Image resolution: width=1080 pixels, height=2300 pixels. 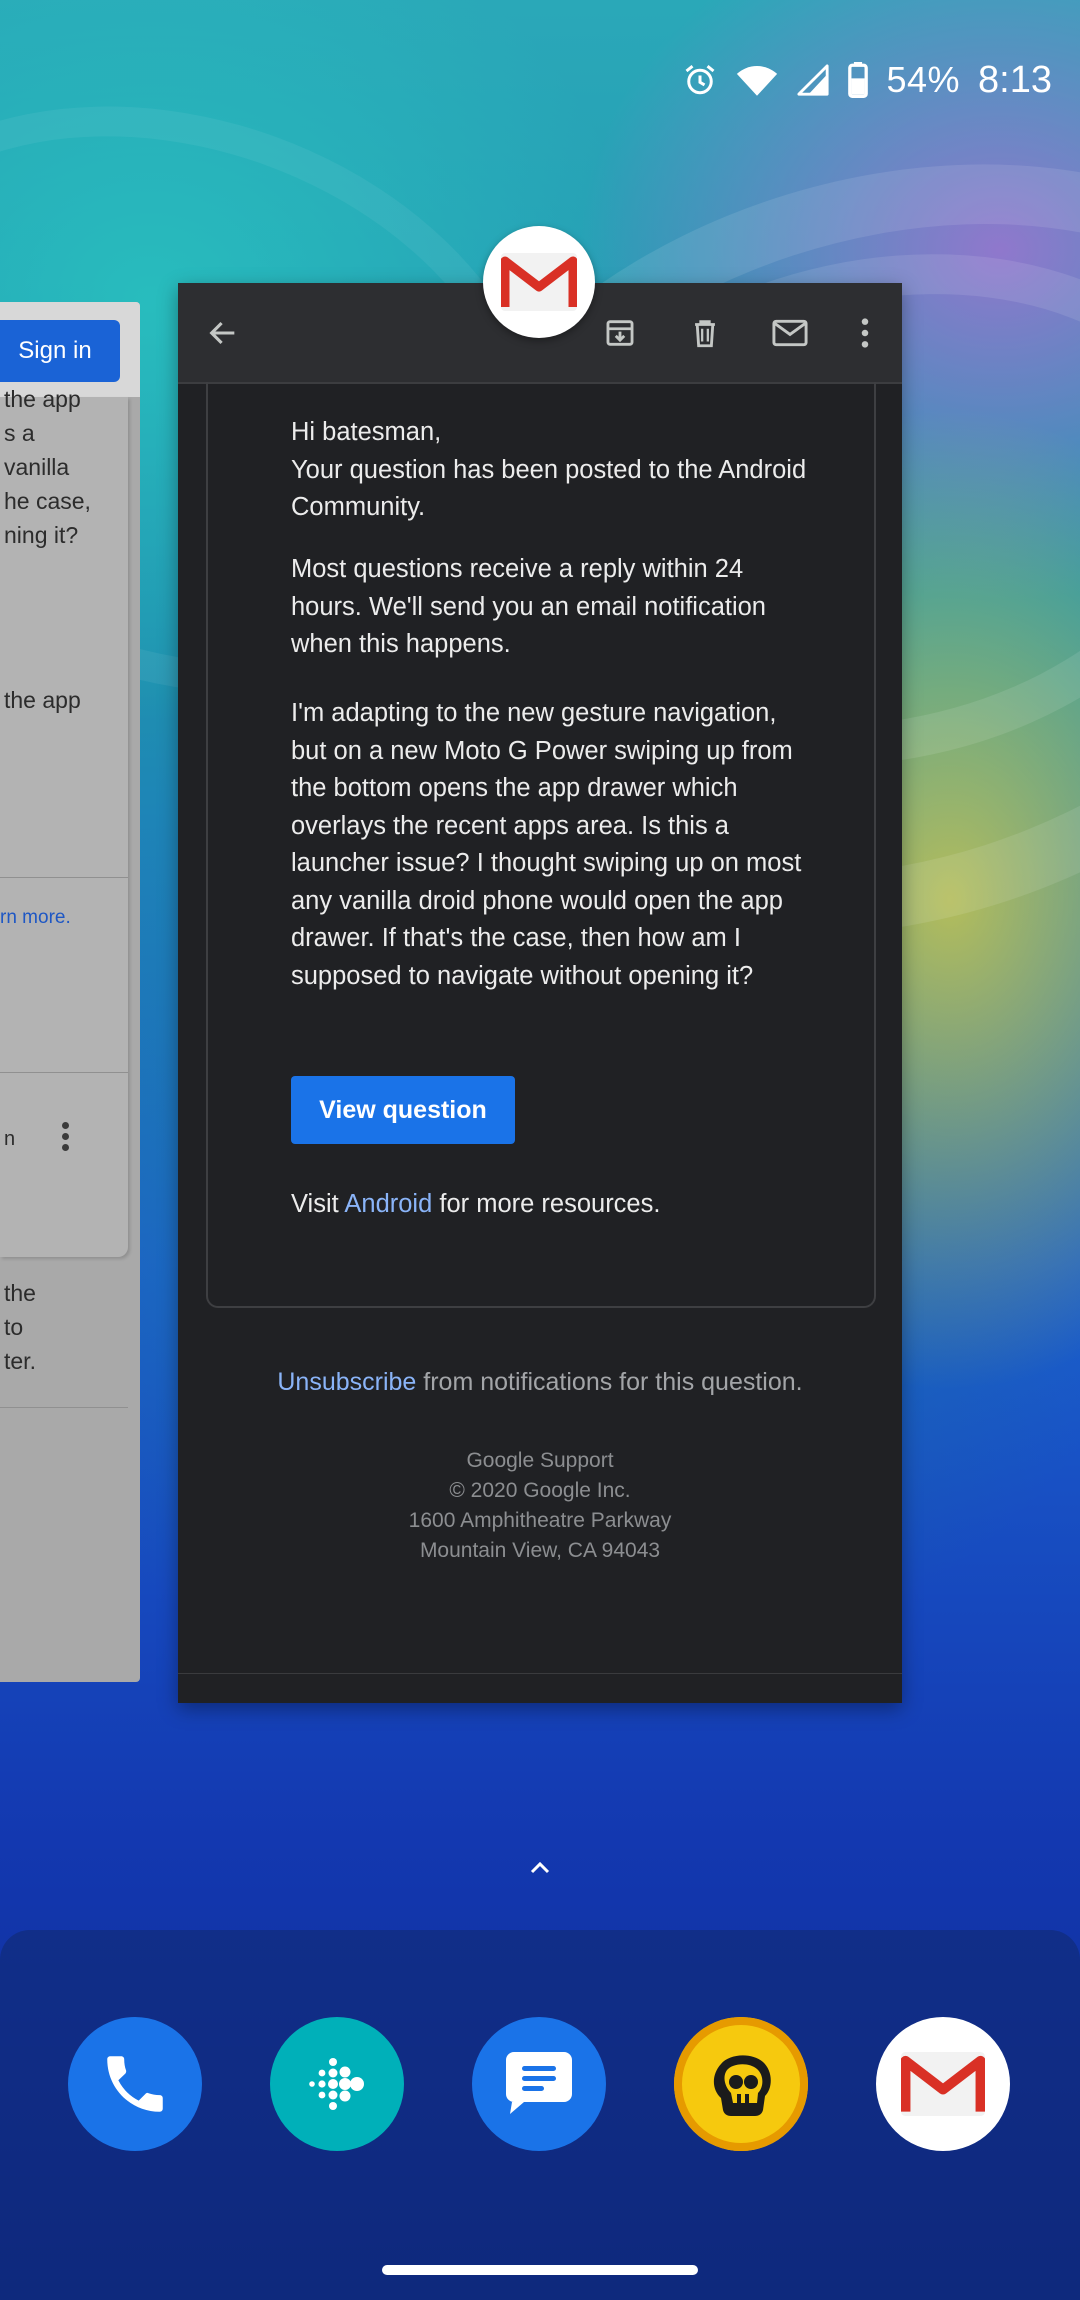 I want to click on text-fragment: ning it?, so click(x=41, y=535).